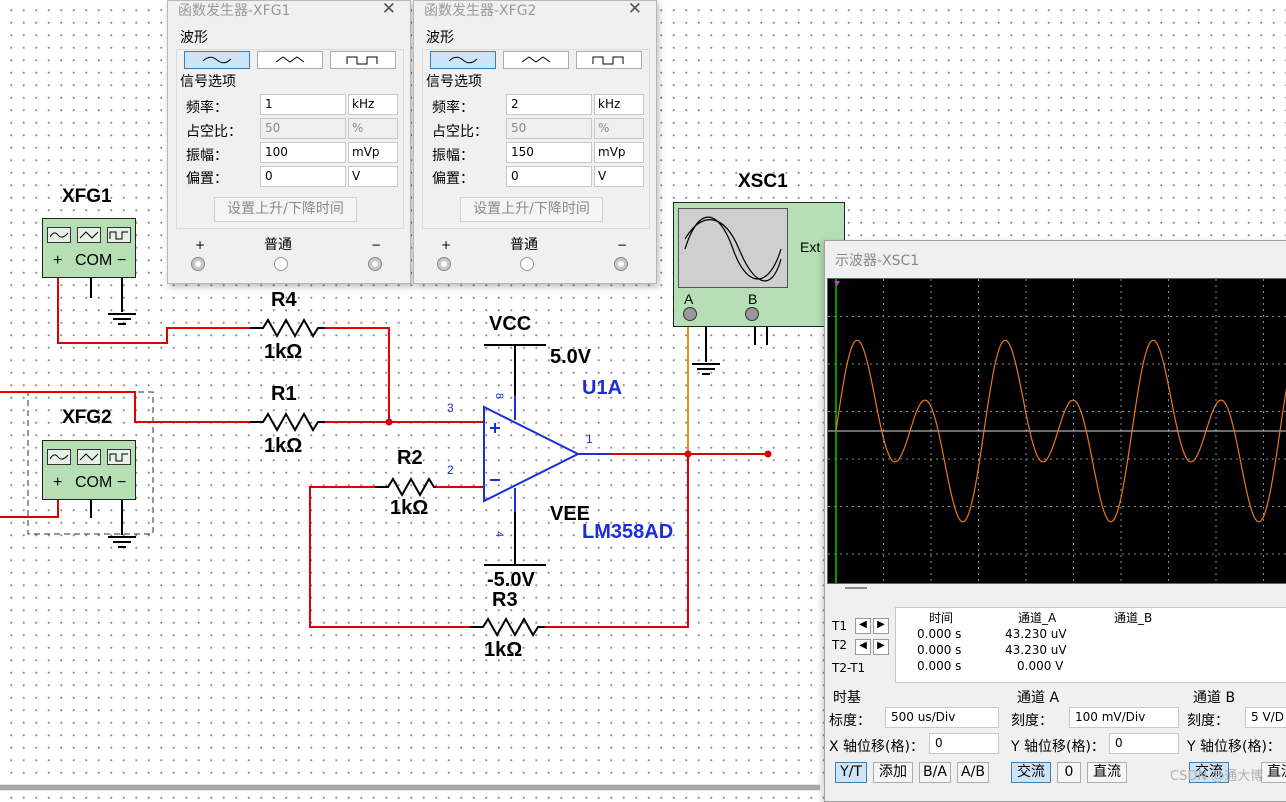  Describe the element at coordinates (440, 38) in the screenshot. I see `waveform-section-label: 波形` at that location.